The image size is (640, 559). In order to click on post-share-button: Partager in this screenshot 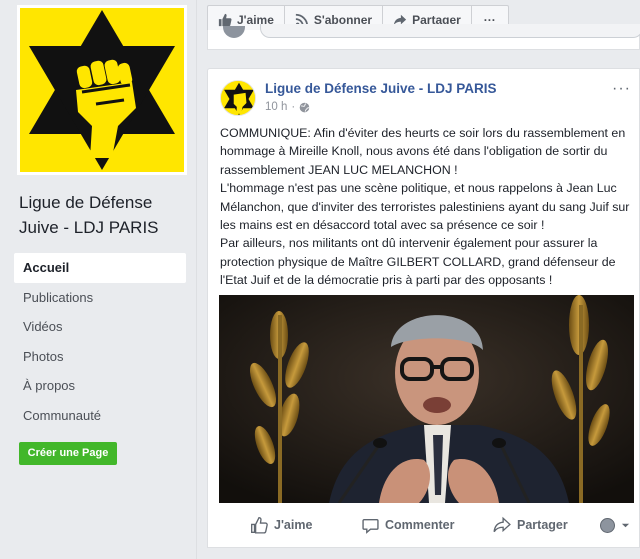, I will do `click(530, 525)`.